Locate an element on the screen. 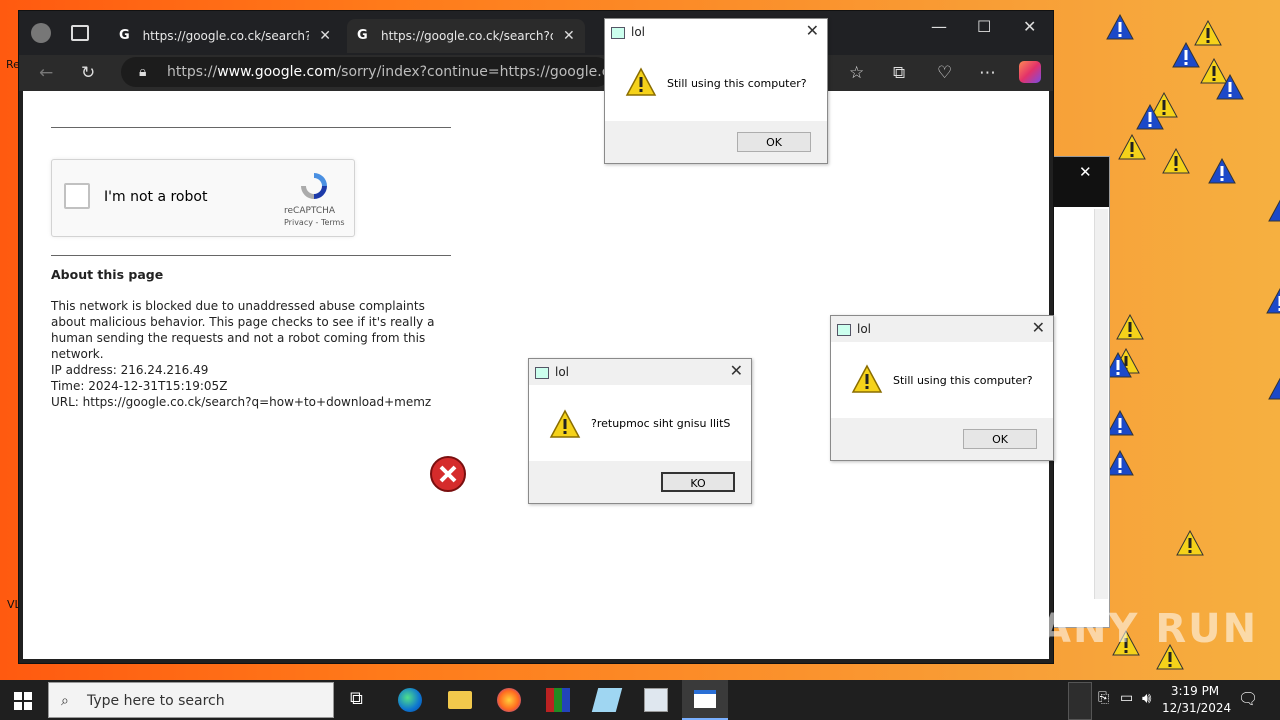 The width and height of the screenshot is (1280, 720). maximize-icon: ☐ is located at coordinates (984, 26).